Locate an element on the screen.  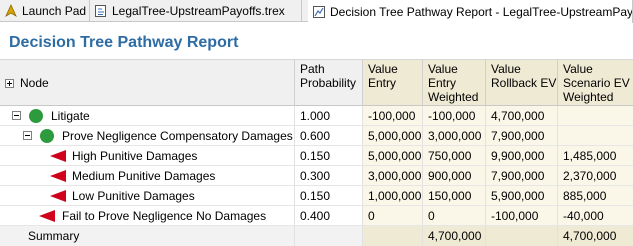
column-header-value-entry: Value Entry is located at coordinates (393, 82).